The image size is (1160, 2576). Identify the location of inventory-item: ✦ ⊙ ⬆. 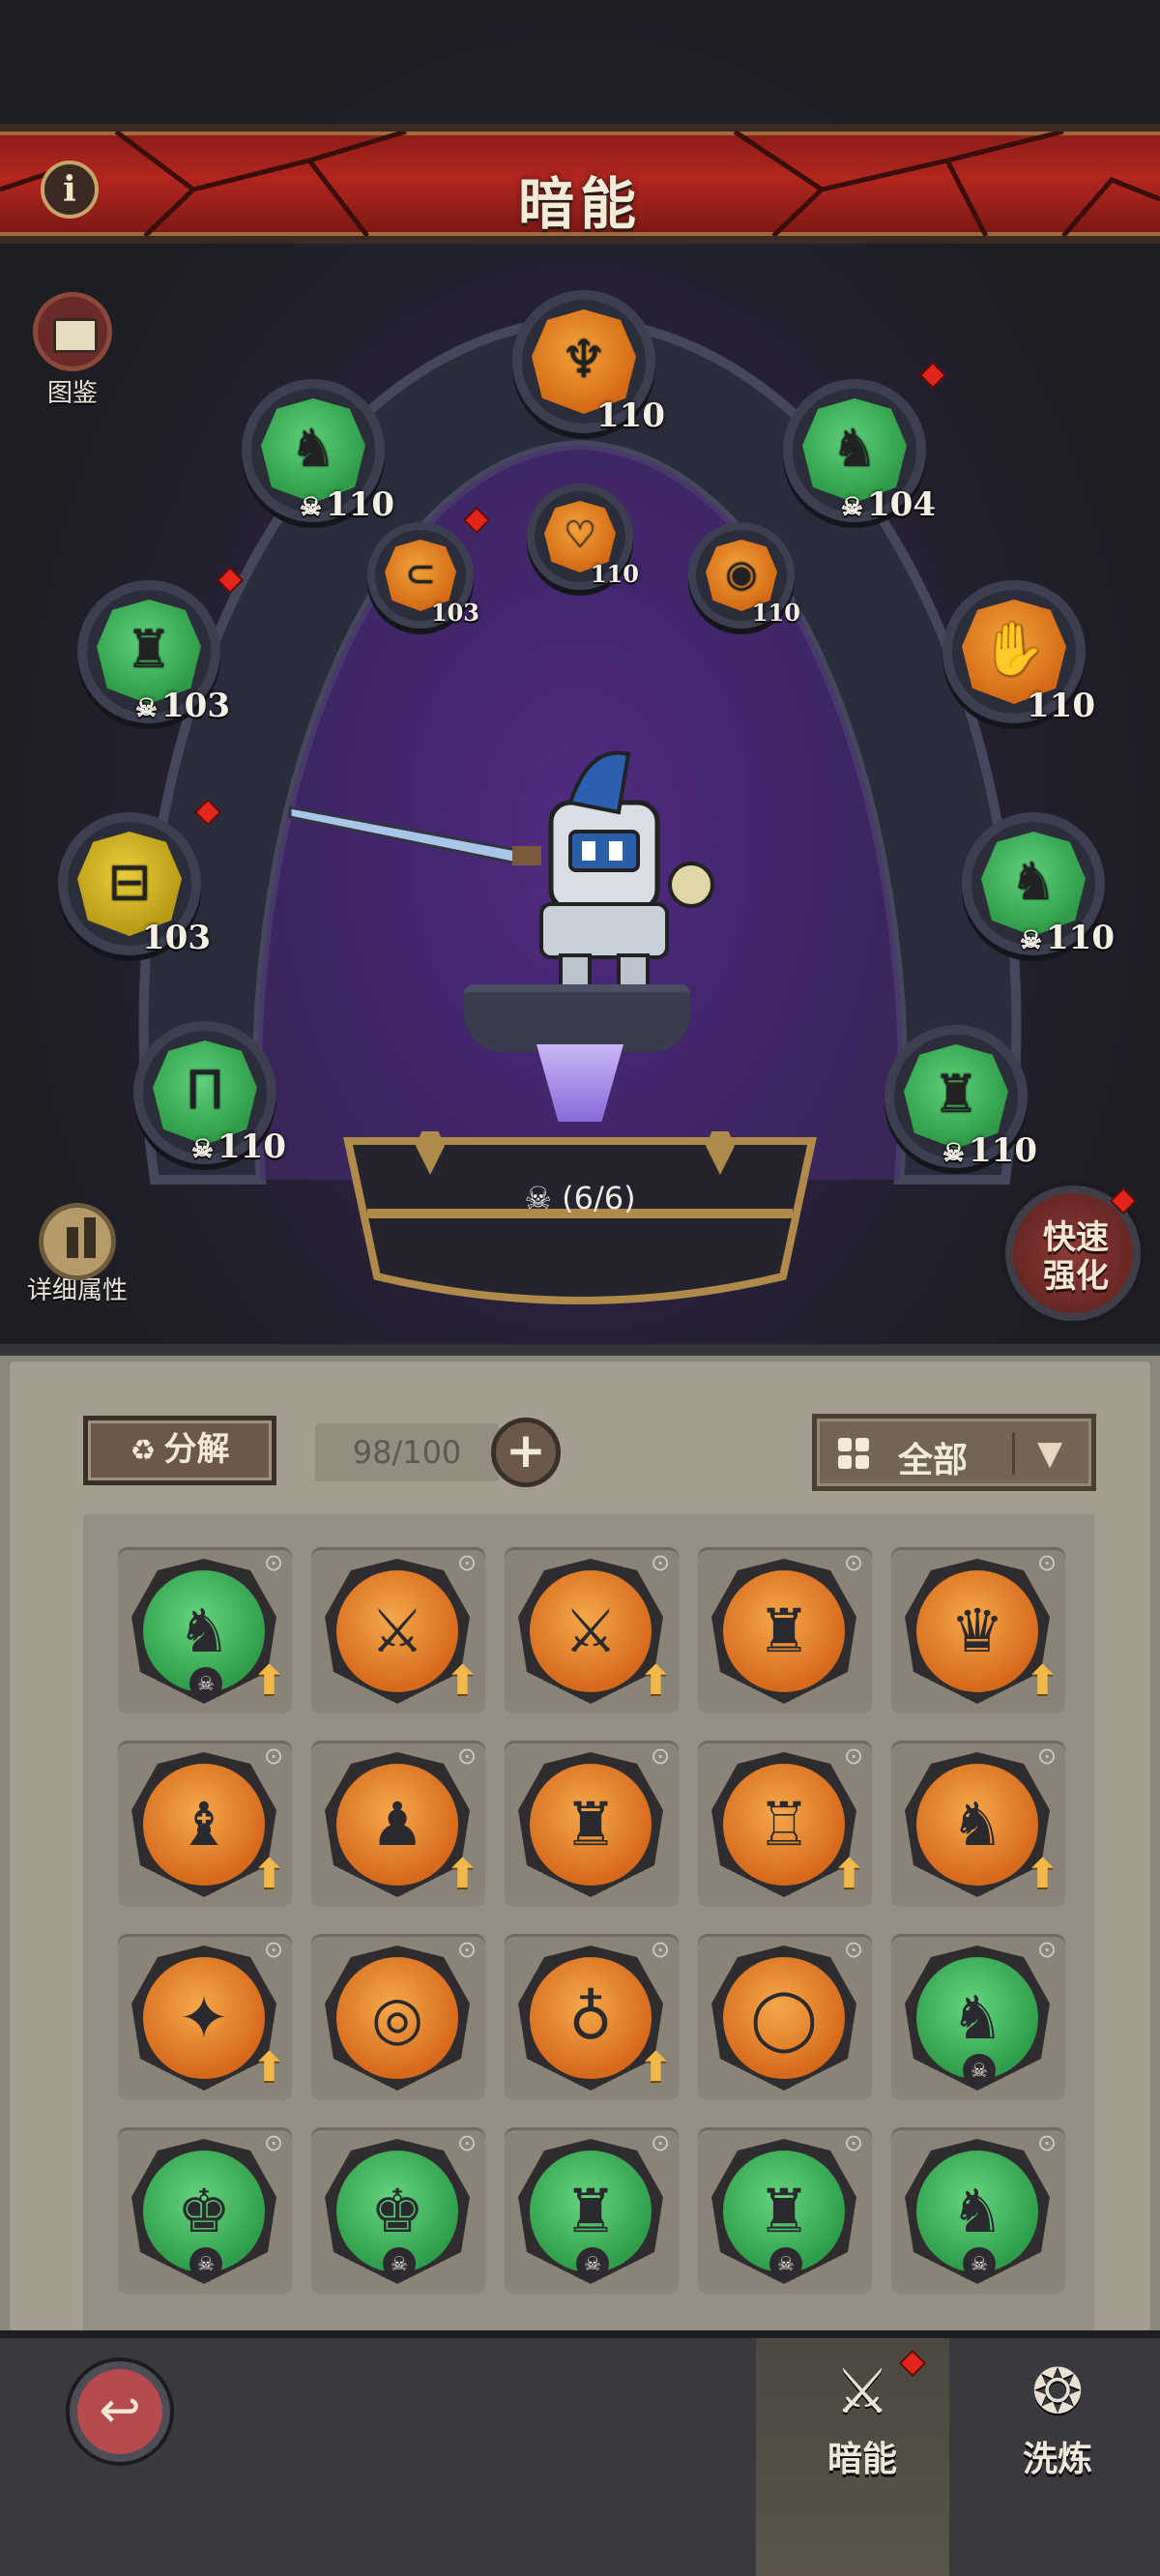
(205, 2017).